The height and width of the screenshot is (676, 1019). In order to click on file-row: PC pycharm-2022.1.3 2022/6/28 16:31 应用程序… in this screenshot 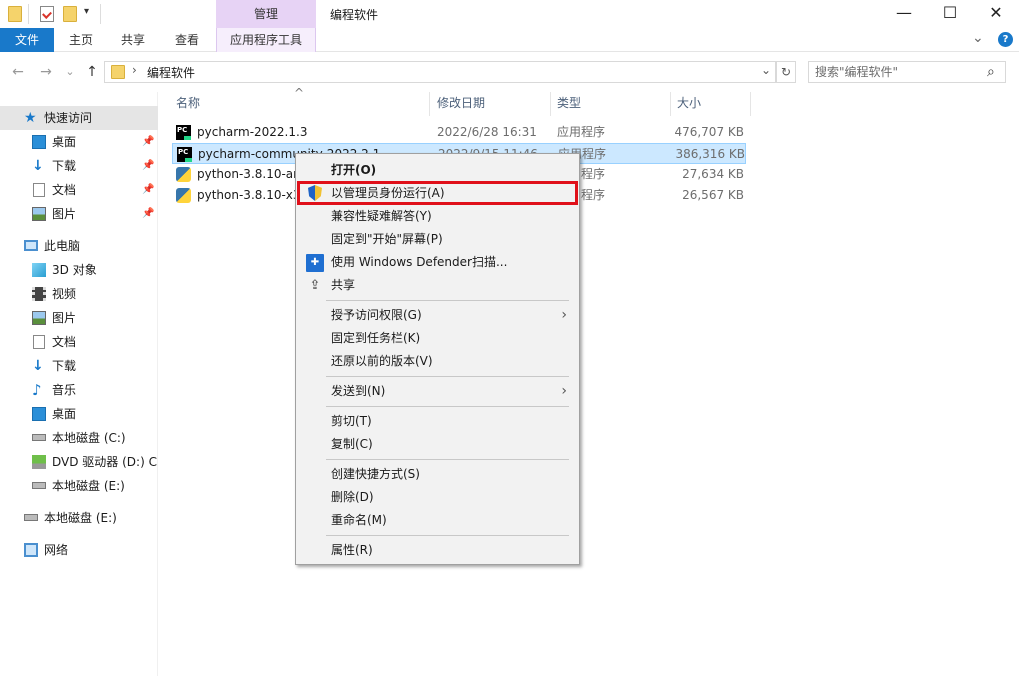, I will do `click(459, 132)`.